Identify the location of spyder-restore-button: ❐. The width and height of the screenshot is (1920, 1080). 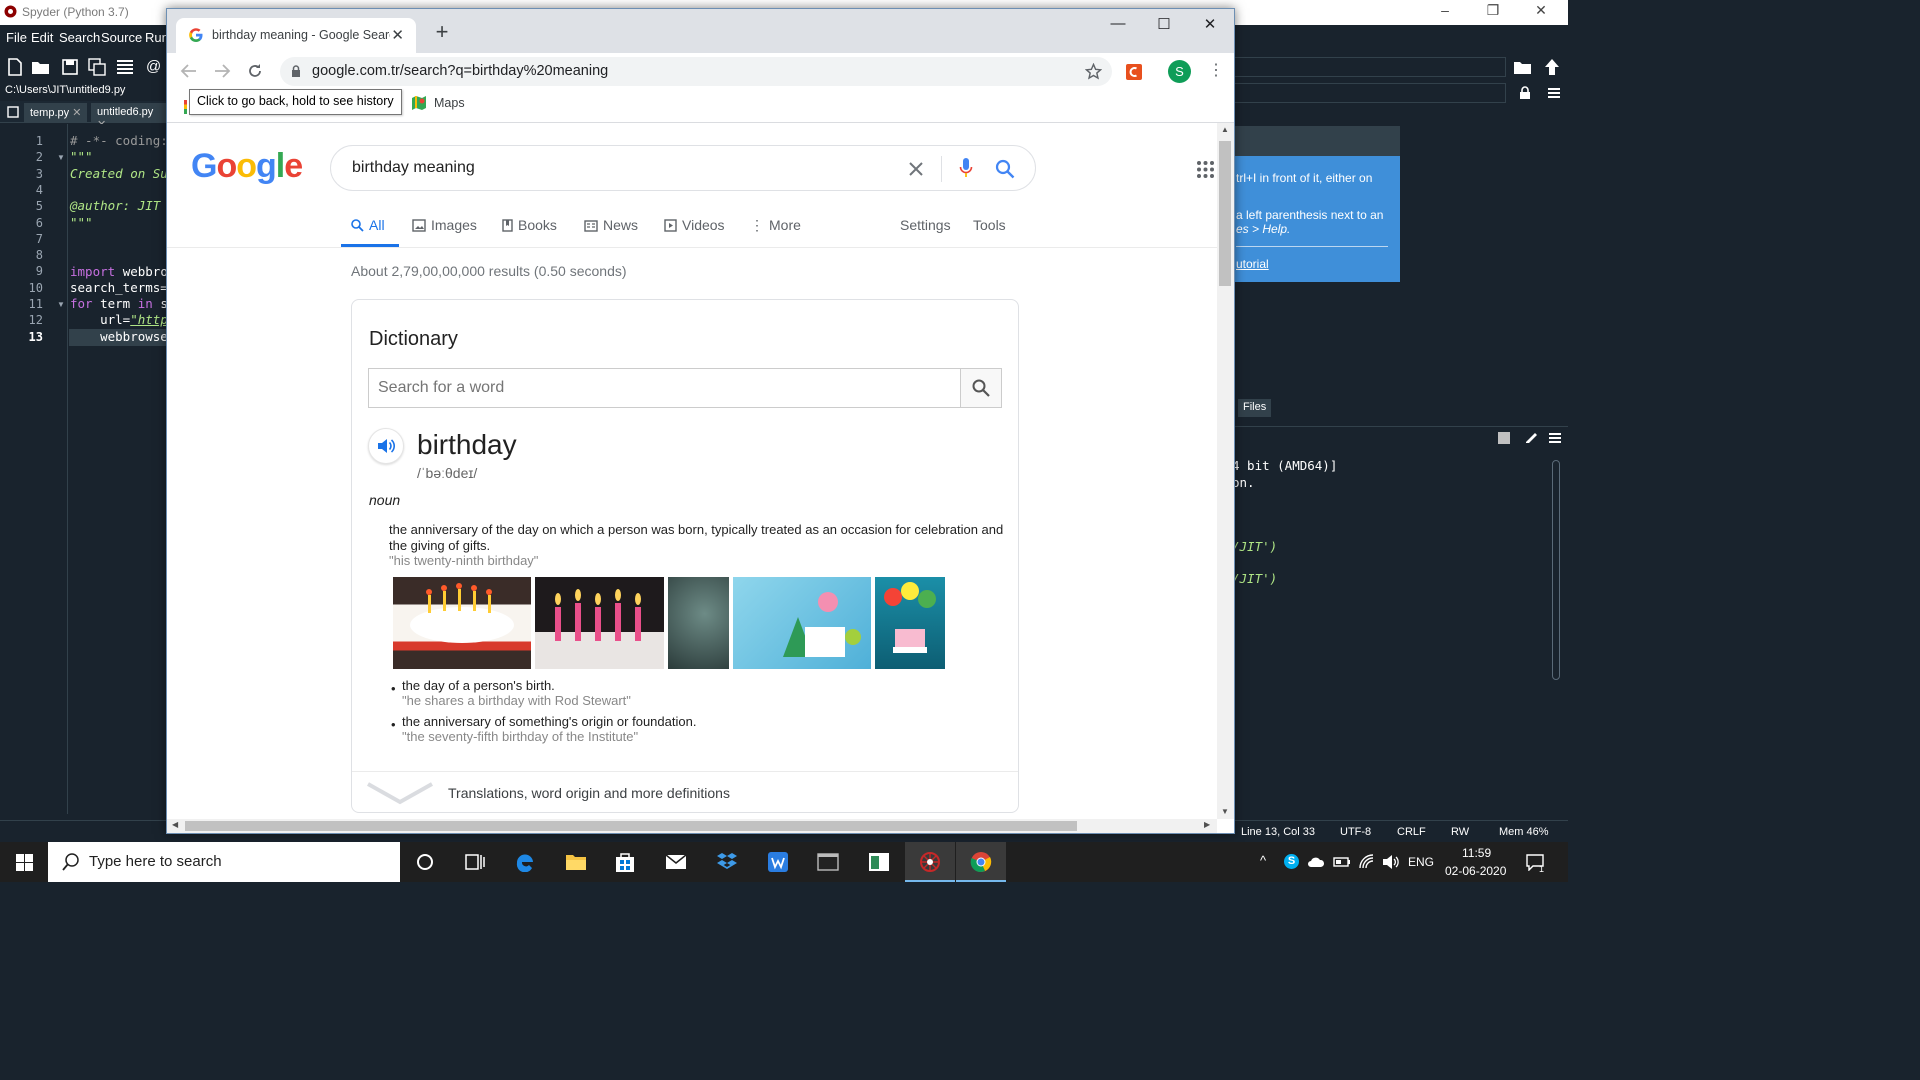
(1493, 12).